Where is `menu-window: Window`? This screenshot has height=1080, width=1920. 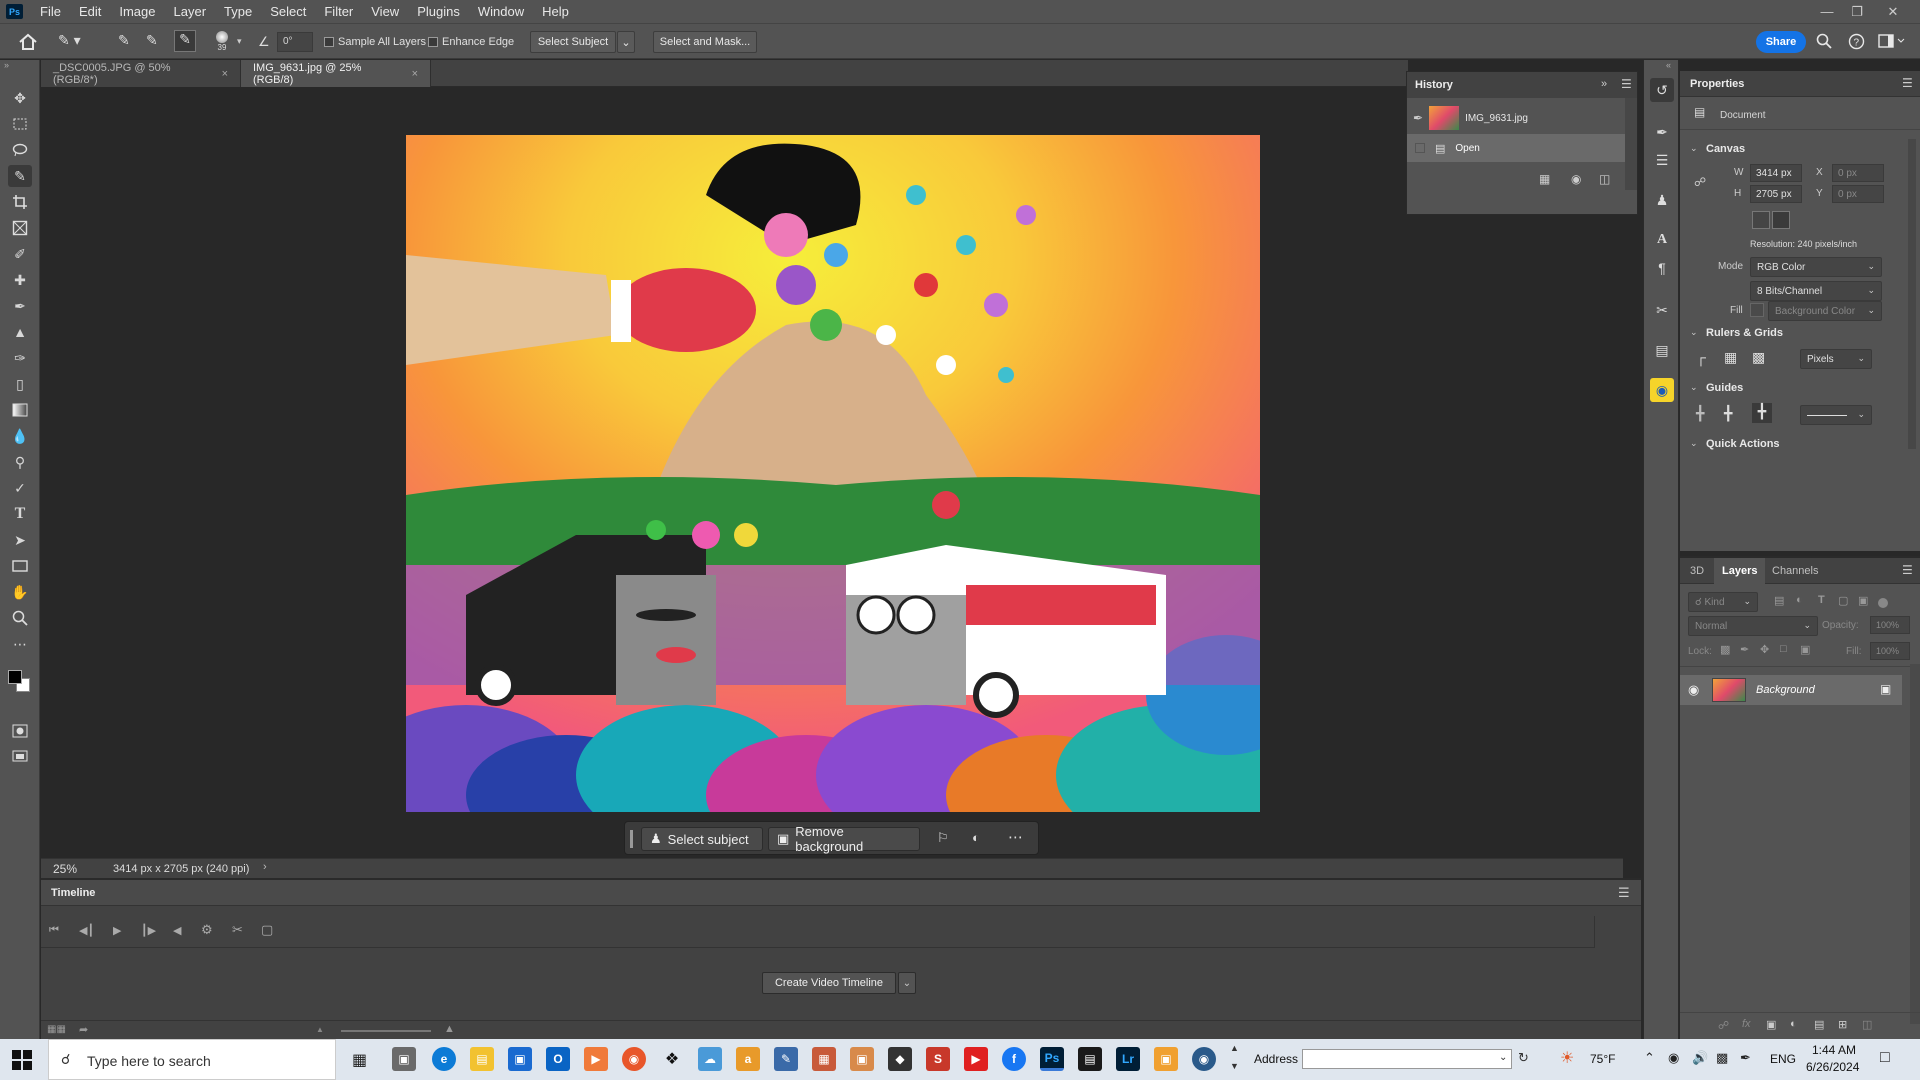
menu-window: Window is located at coordinates (501, 11).